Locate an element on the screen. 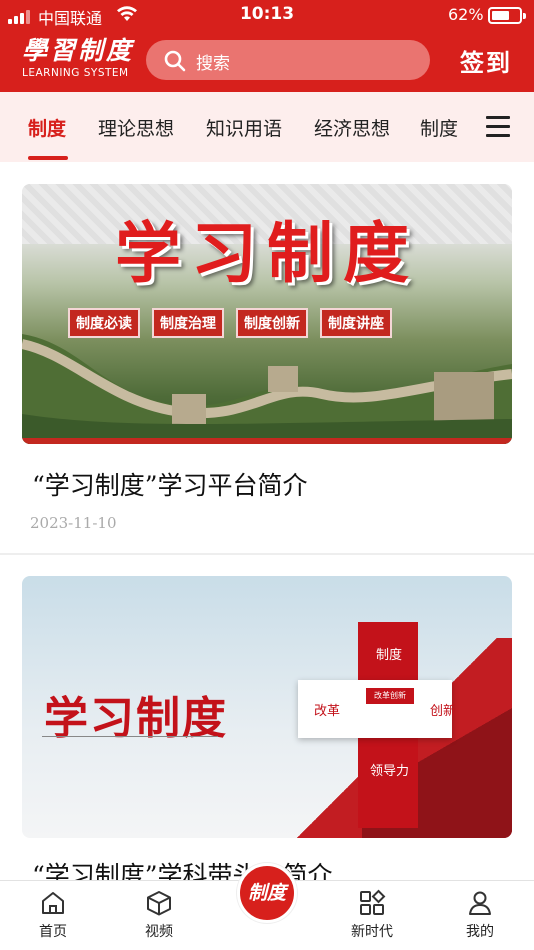  logo-english: LEARNING SYSTEM is located at coordinates (75, 73).